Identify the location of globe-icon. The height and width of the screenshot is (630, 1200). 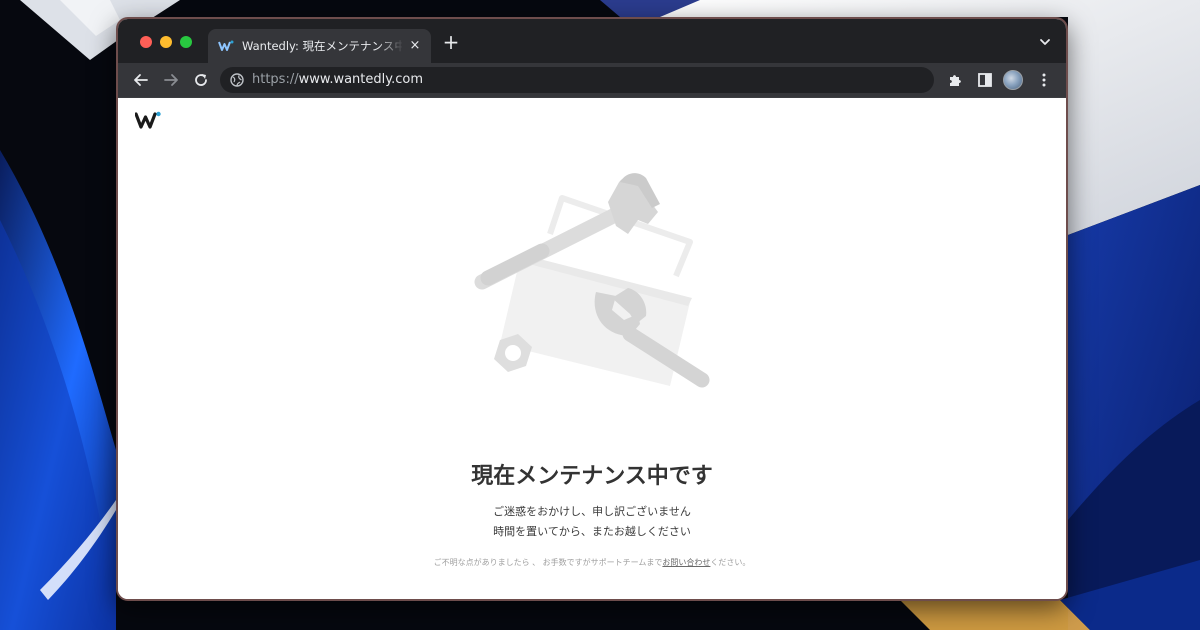
(237, 80).